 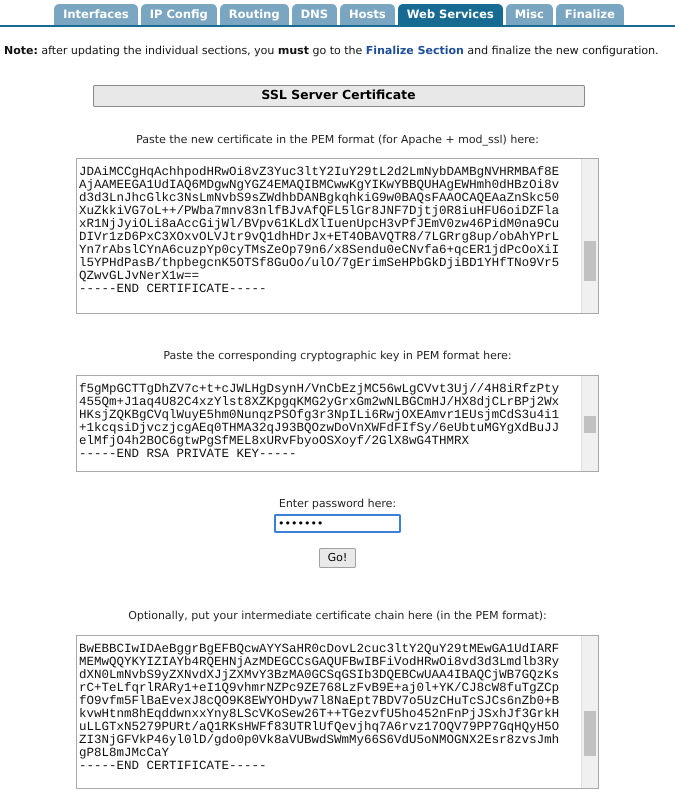 What do you see at coordinates (337, 558) in the screenshot?
I see `go-button: Go!` at bounding box center [337, 558].